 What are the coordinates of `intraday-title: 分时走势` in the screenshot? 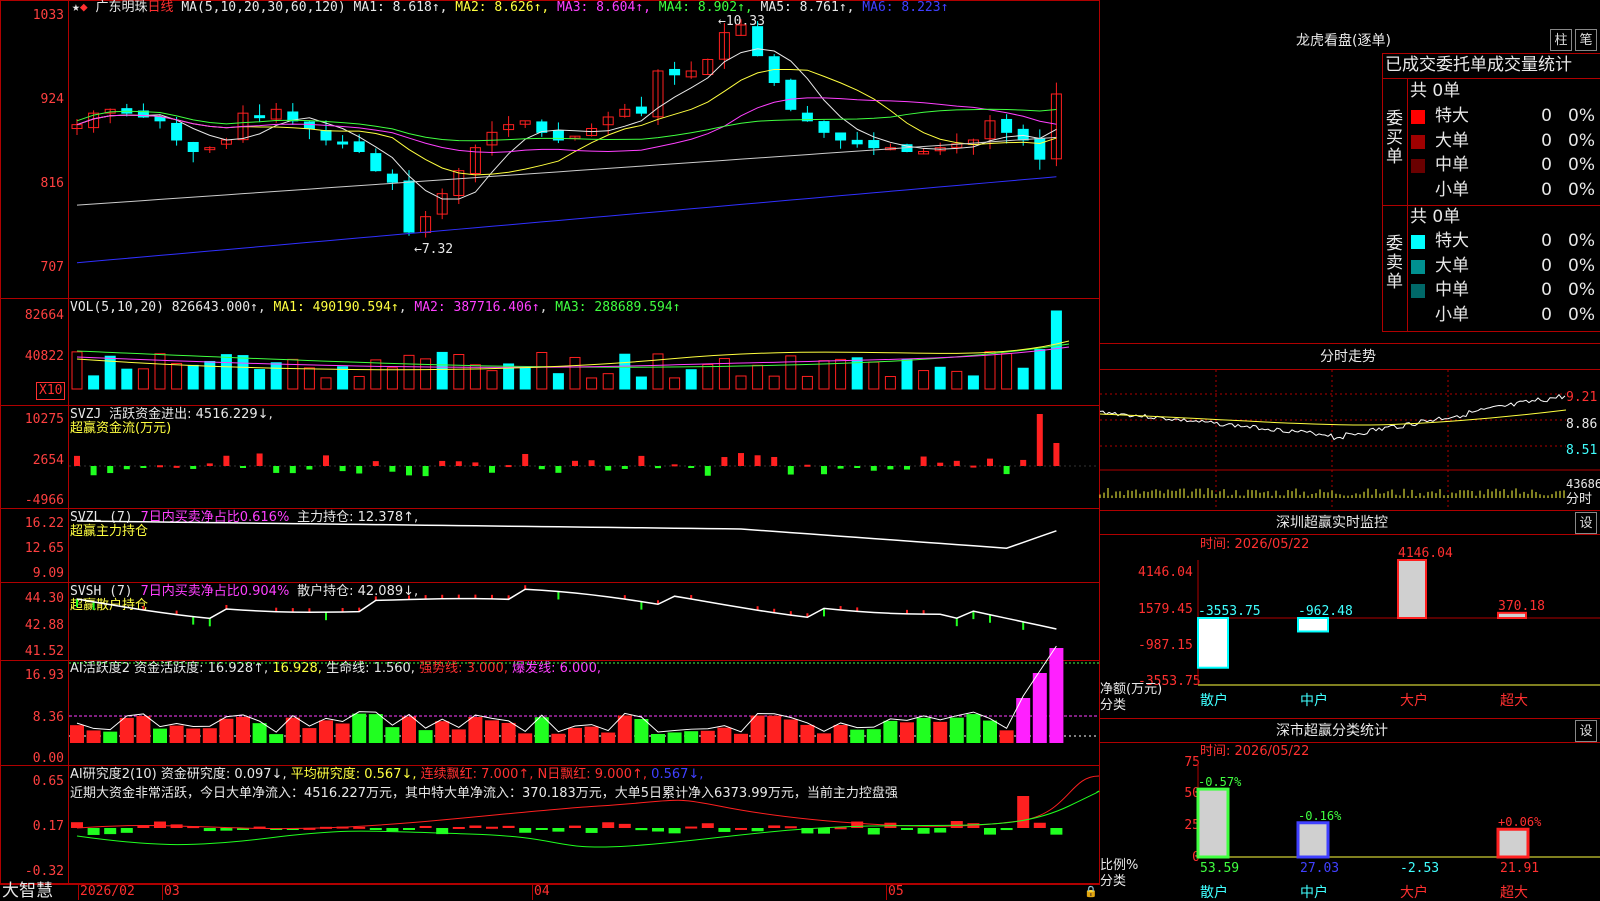 It's located at (1348, 357).